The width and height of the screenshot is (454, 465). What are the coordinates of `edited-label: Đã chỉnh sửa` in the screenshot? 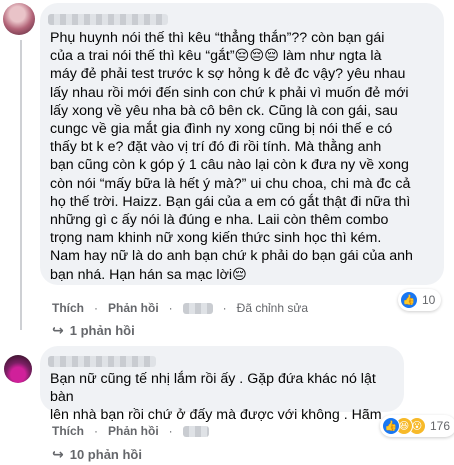 It's located at (272, 308).